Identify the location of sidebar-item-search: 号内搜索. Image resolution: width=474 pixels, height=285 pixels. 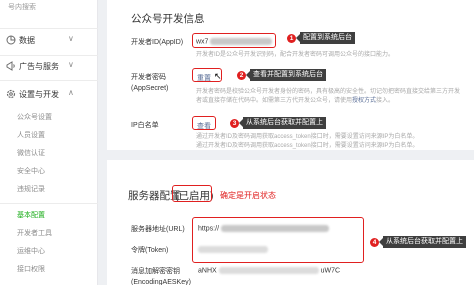
(22, 7).